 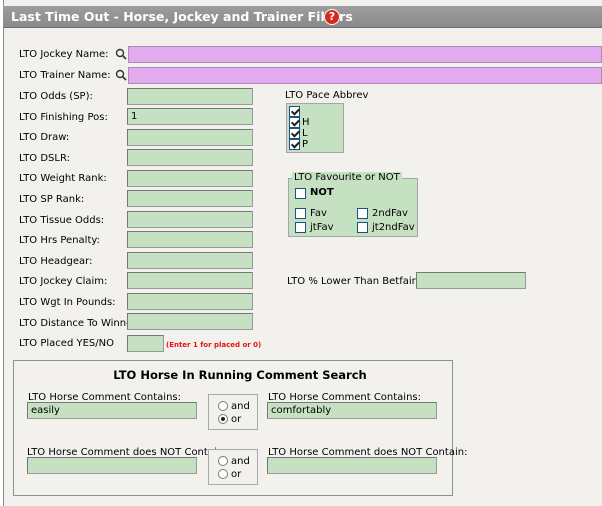 What do you see at coordinates (190, 219) in the screenshot?
I see `tissue-odds-input` at bounding box center [190, 219].